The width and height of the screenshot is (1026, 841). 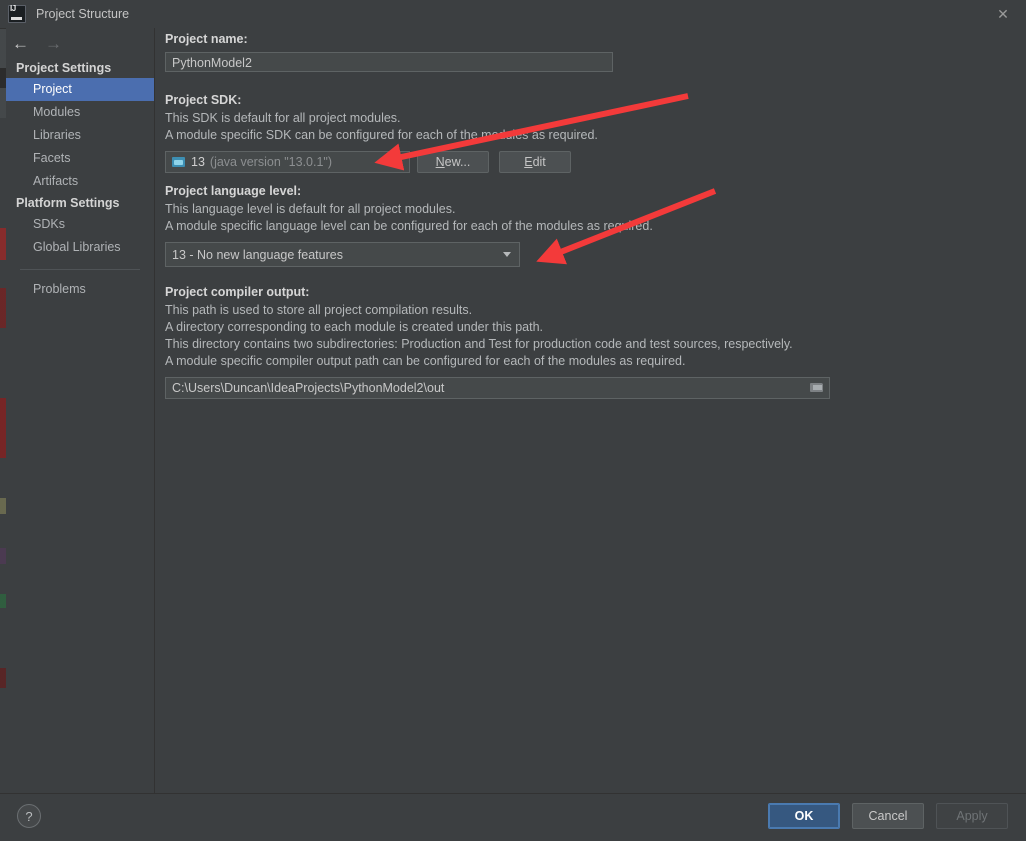 What do you see at coordinates (53, 43) in the screenshot?
I see `arrow-right-icon: →` at bounding box center [53, 43].